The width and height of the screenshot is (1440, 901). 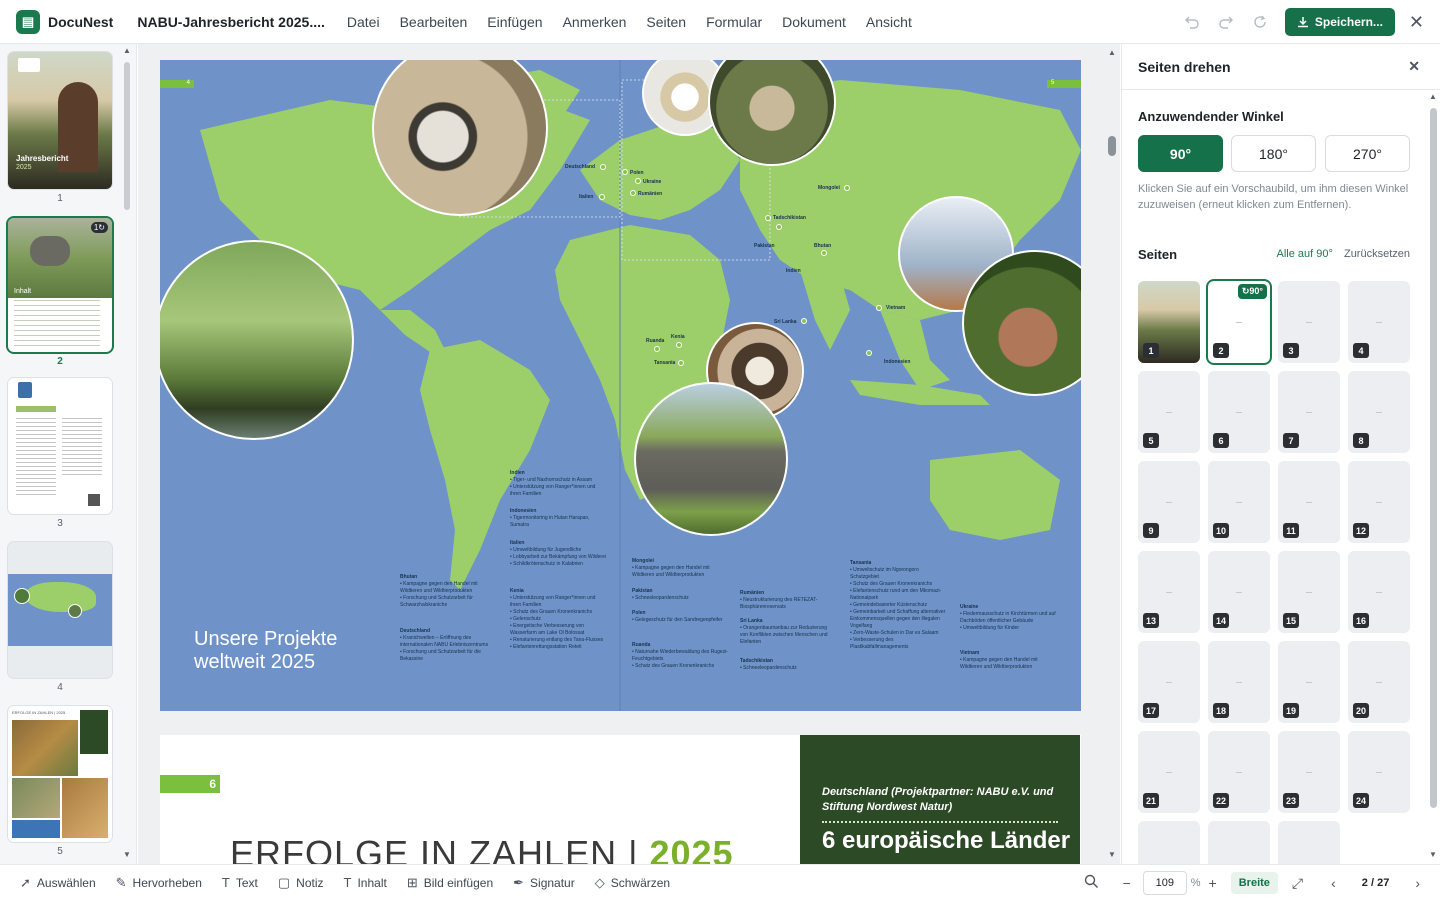 What do you see at coordinates (1367, 153) in the screenshot?
I see `angle-270-button: 270°` at bounding box center [1367, 153].